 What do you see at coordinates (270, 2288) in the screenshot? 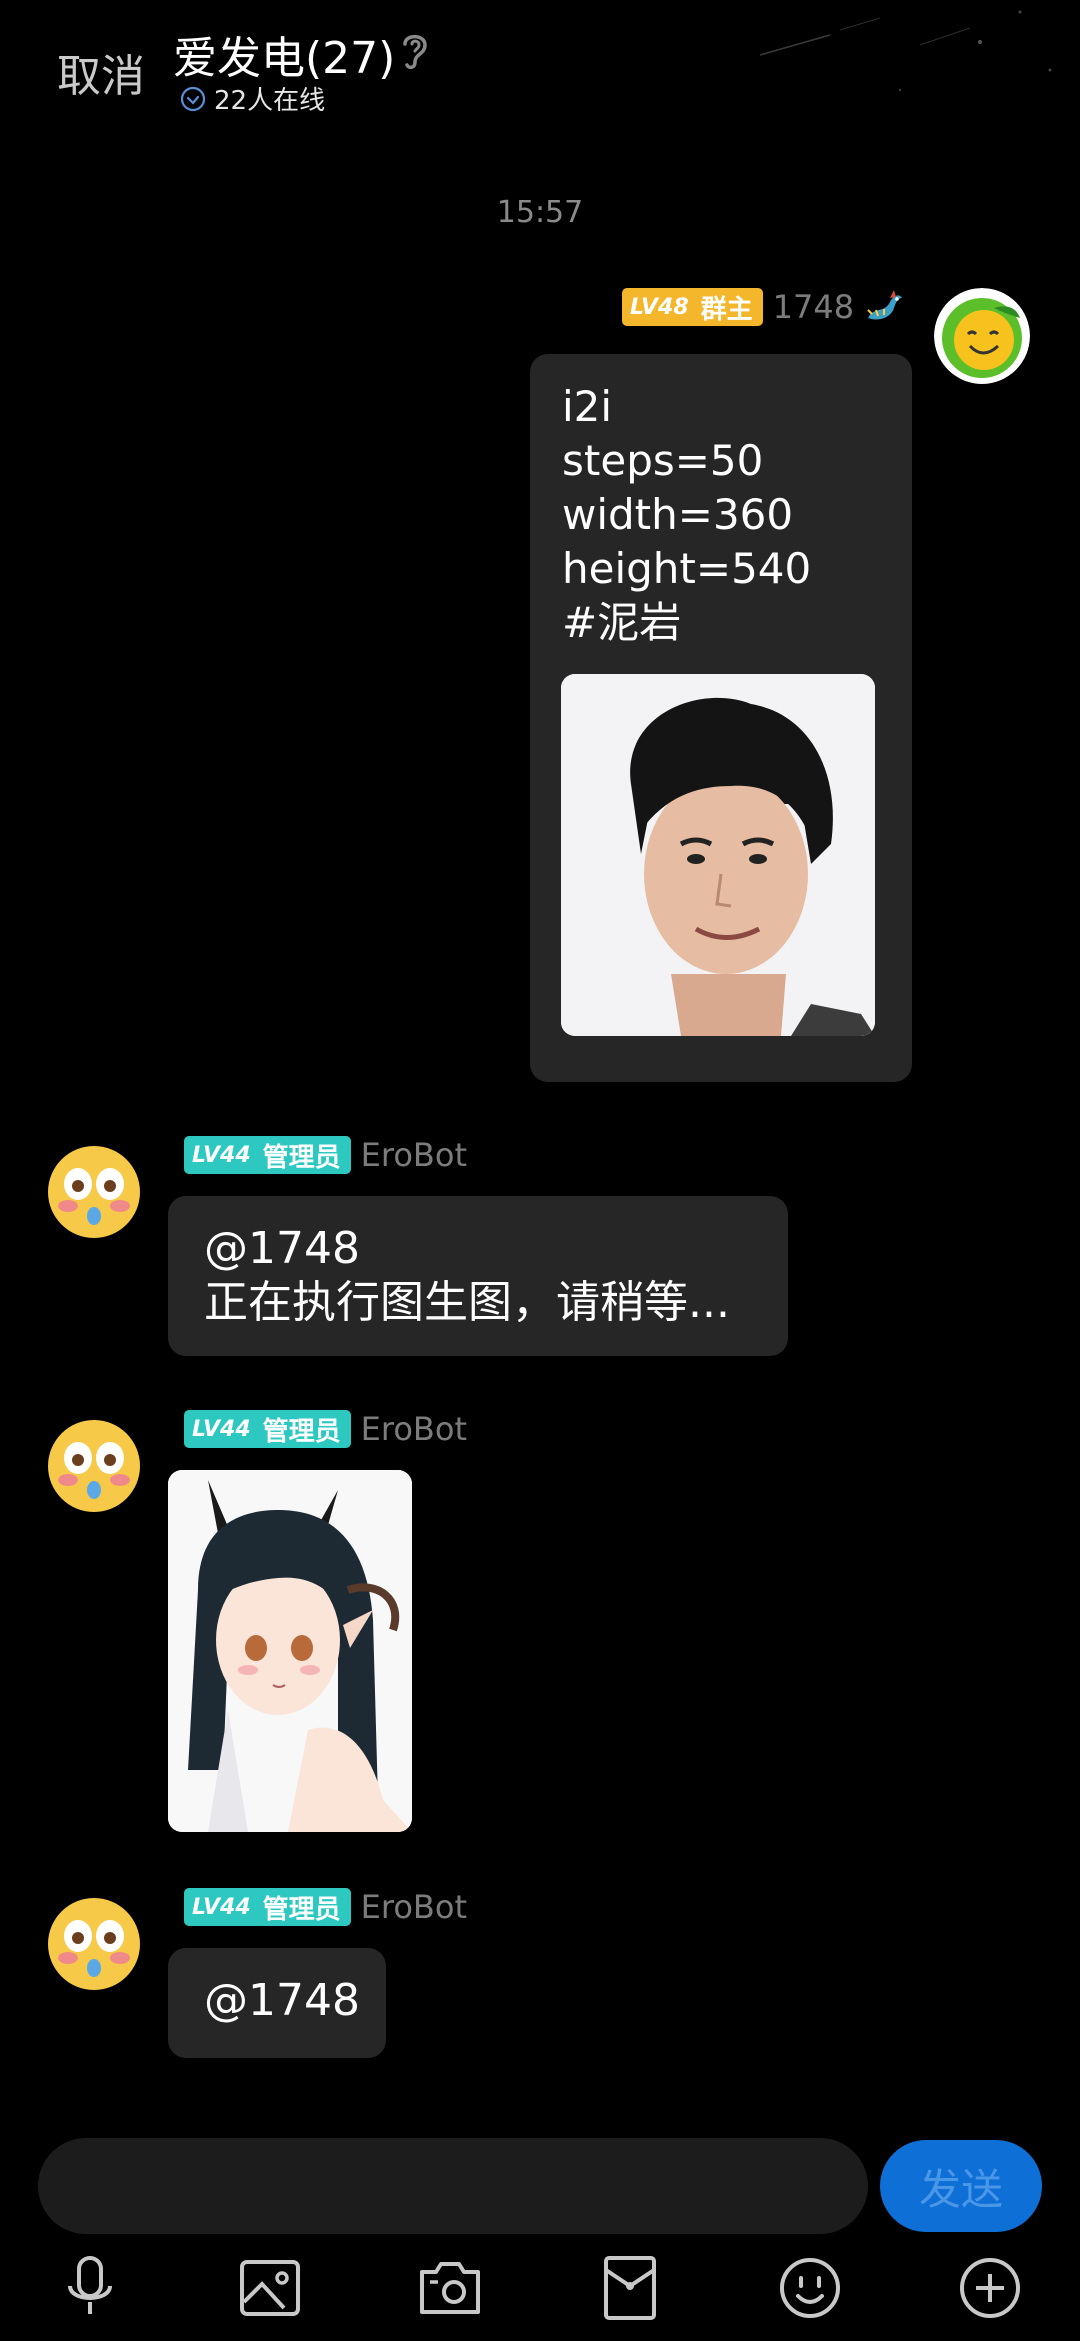
I see `image-icon` at bounding box center [270, 2288].